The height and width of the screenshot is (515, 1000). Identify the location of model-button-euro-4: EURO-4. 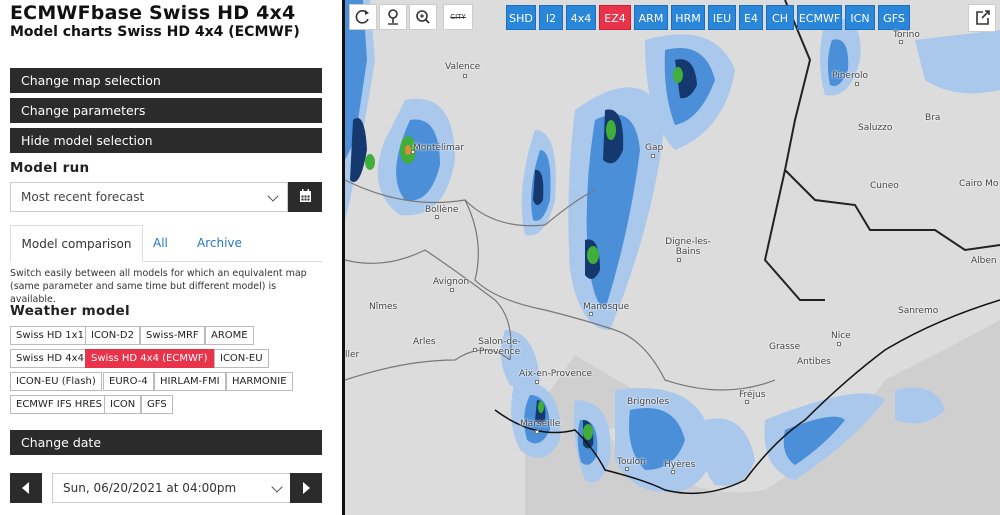
(128, 381).